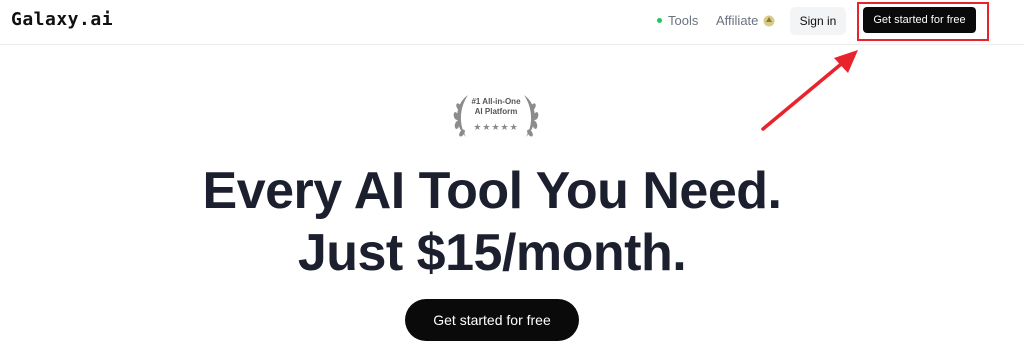 The image size is (1024, 349). Describe the element at coordinates (62, 19) in the screenshot. I see `logo: Galaxy.ai` at that location.